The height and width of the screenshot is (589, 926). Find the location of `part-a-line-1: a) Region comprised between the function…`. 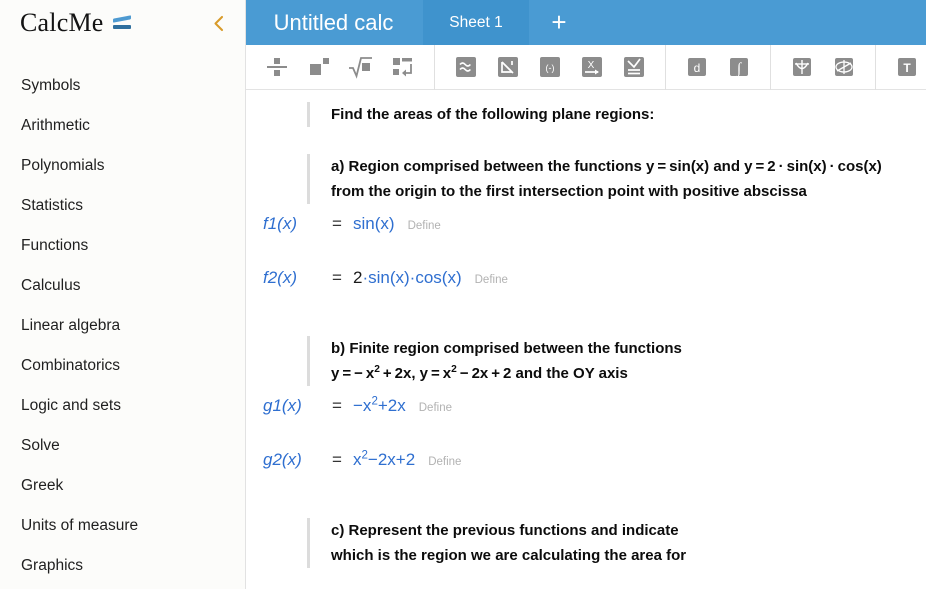

part-a-line-1: a) Region comprised between the function… is located at coordinates (606, 166).